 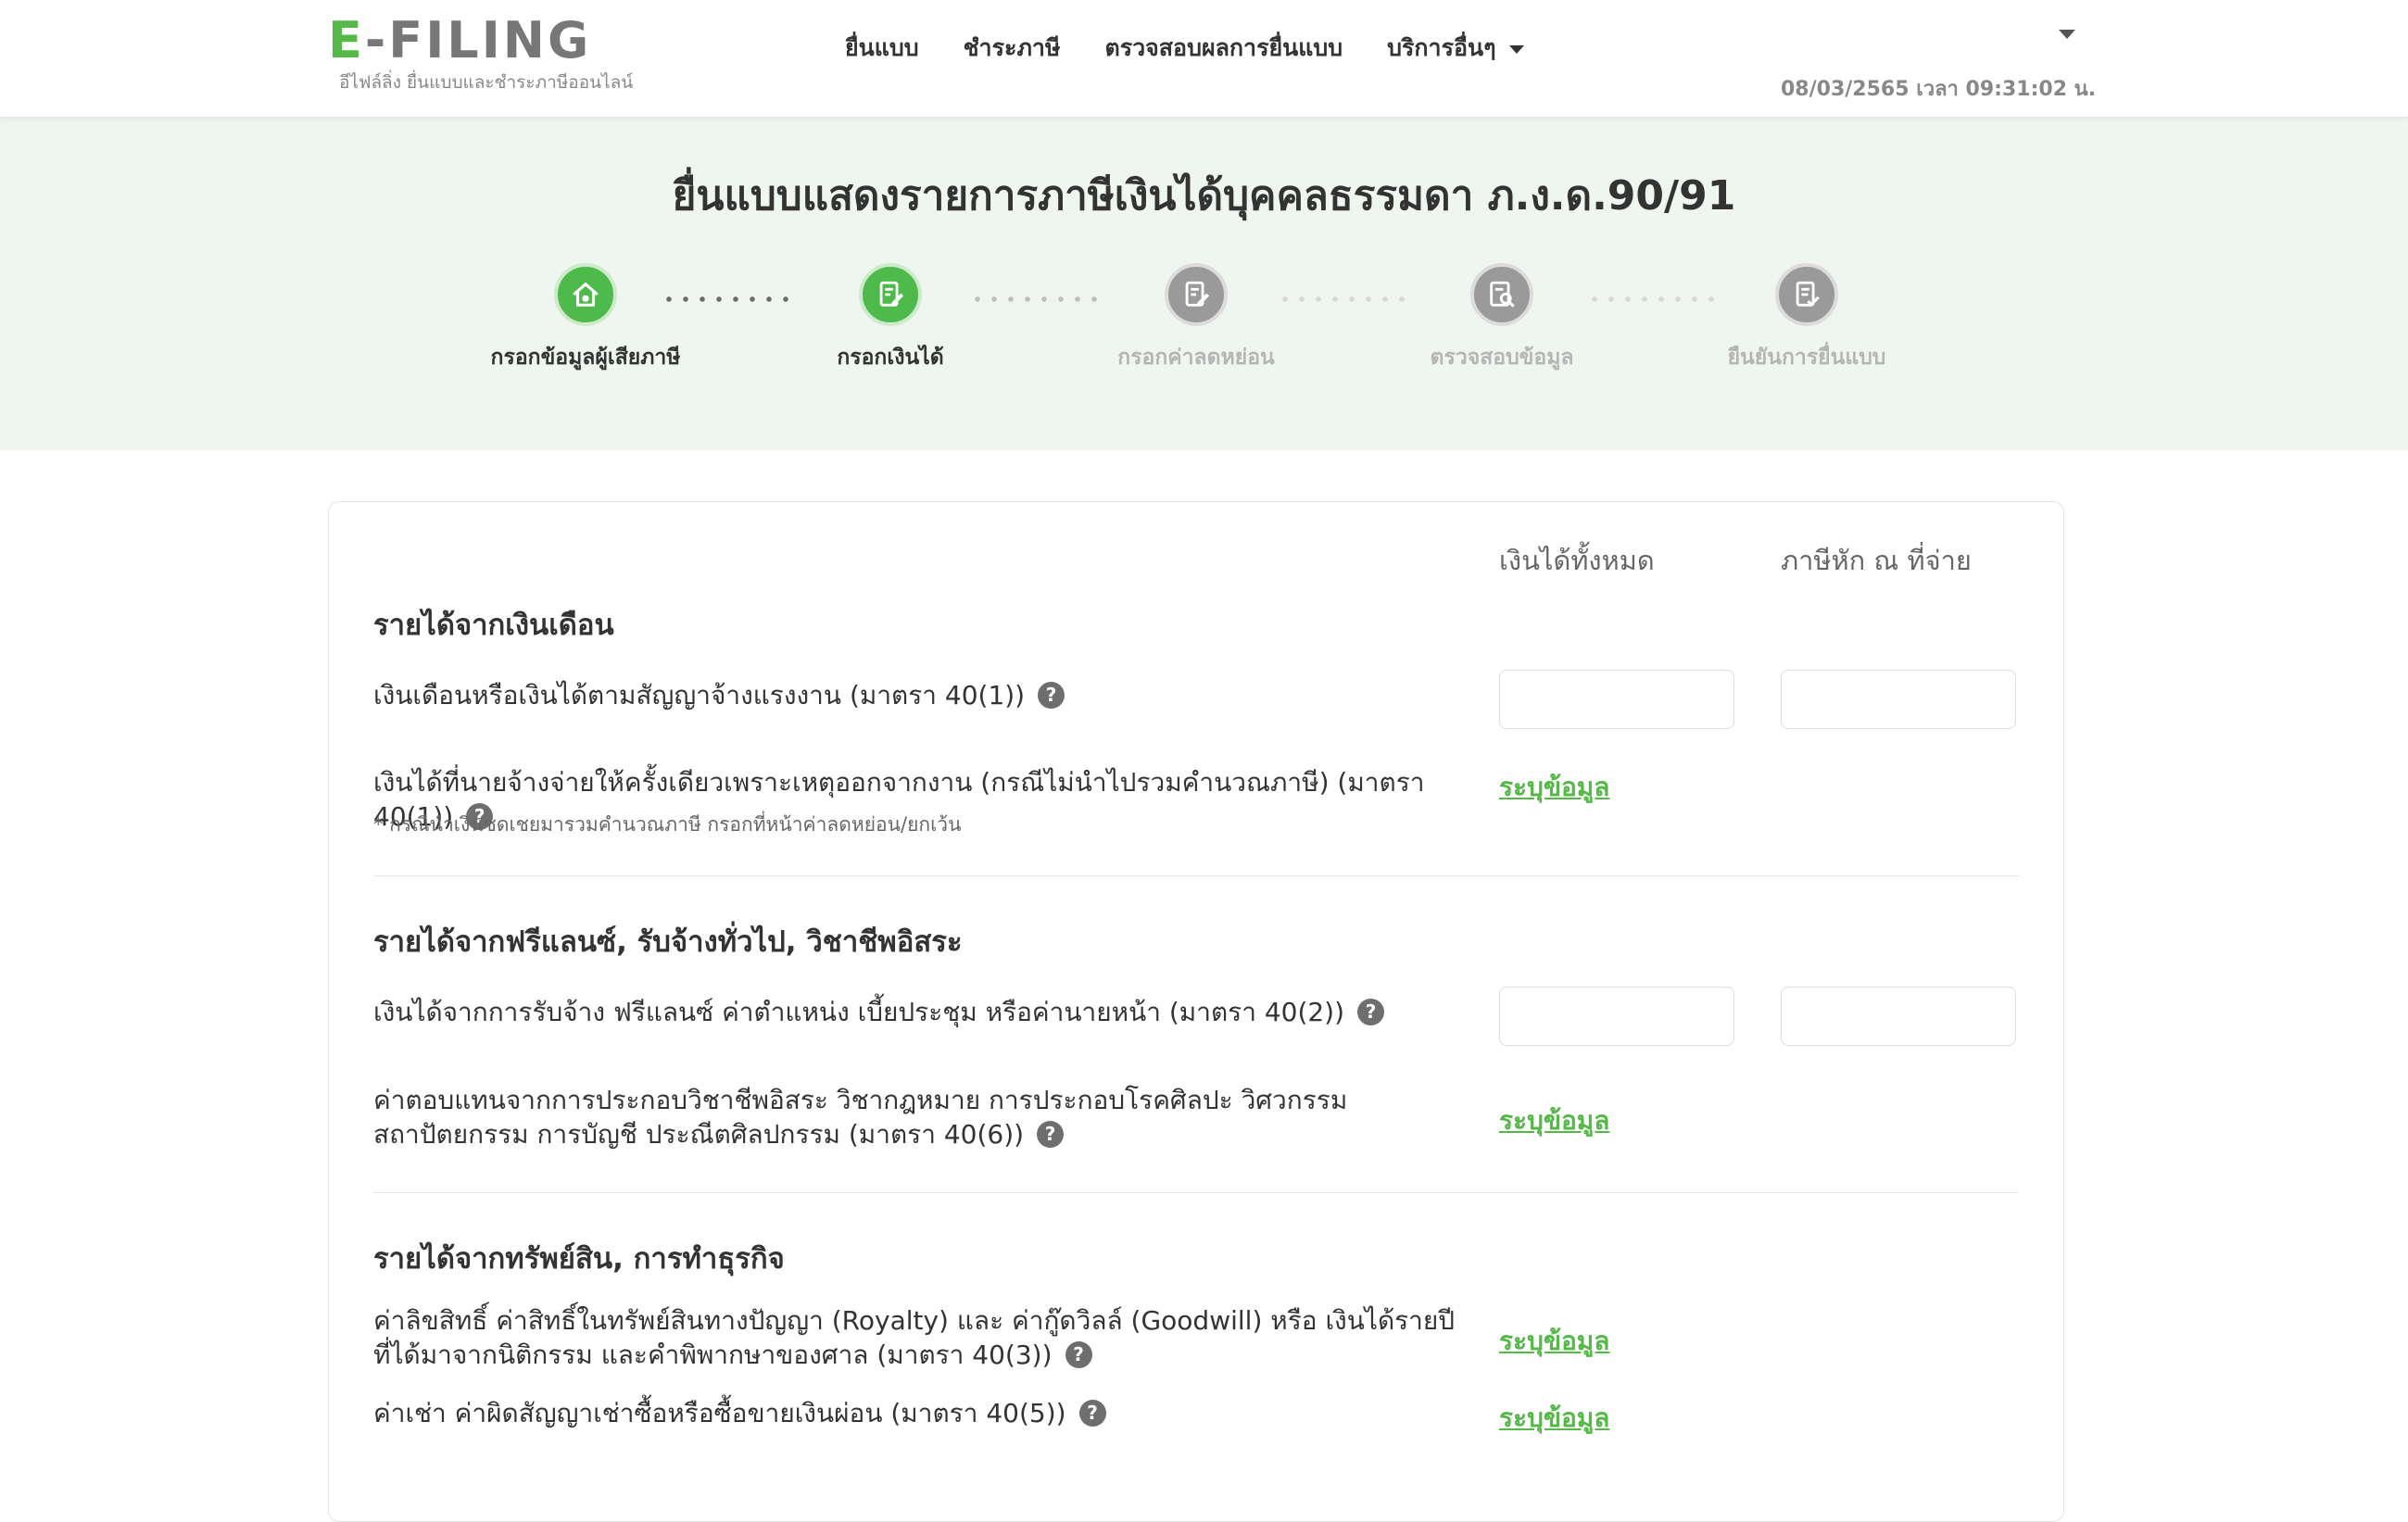 I want to click on house-icon, so click(x=585, y=294).